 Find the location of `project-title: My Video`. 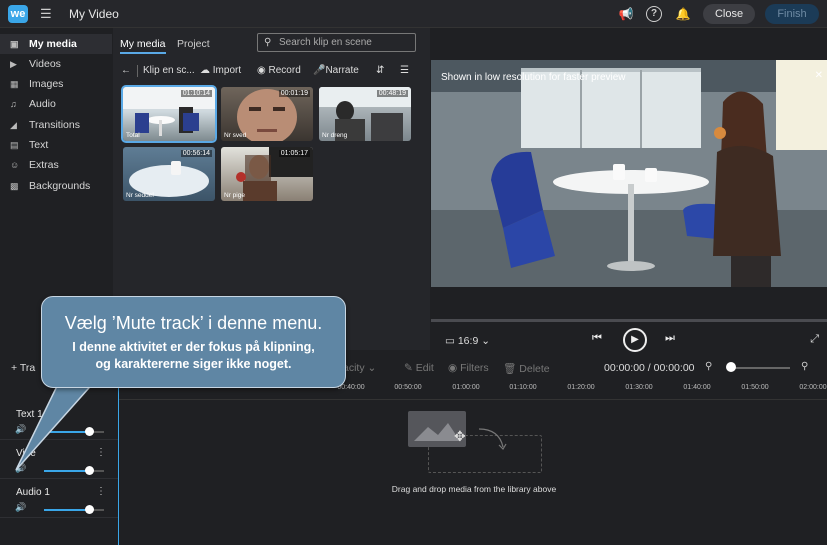

project-title: My Video is located at coordinates (94, 14).